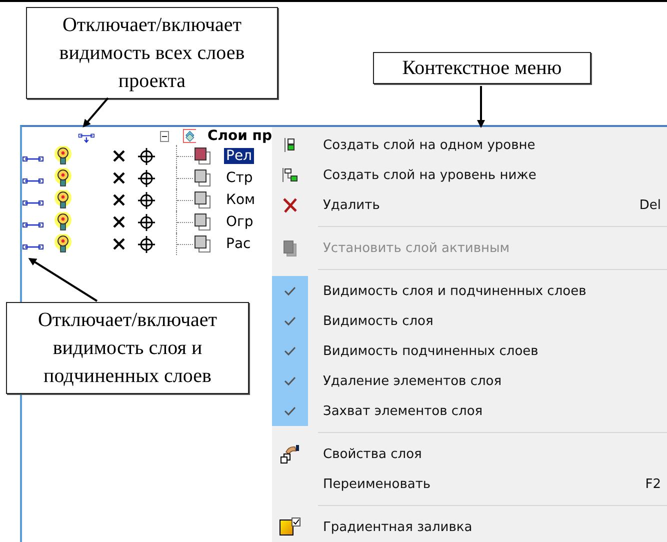 Image resolution: width=667 pixels, height=542 pixels. I want to click on callout-note: Отключает/включает видимость слоя и подчиненных слоев, so click(127, 348).